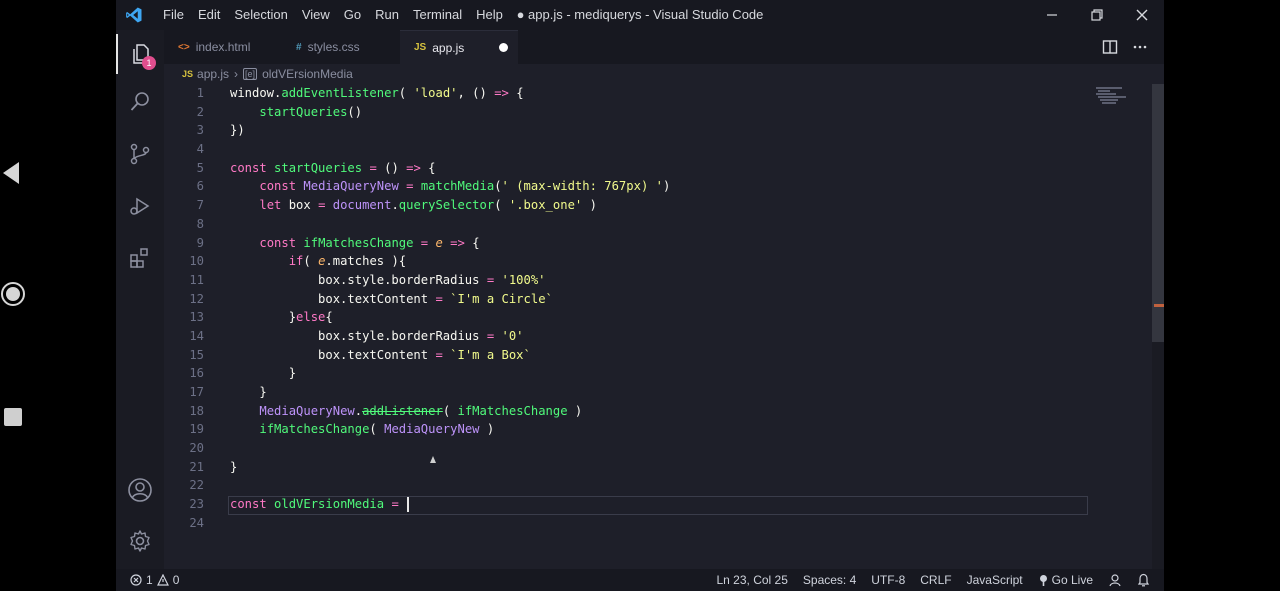  Describe the element at coordinates (395, 205) in the screenshot. I see `code-token: .` at that location.